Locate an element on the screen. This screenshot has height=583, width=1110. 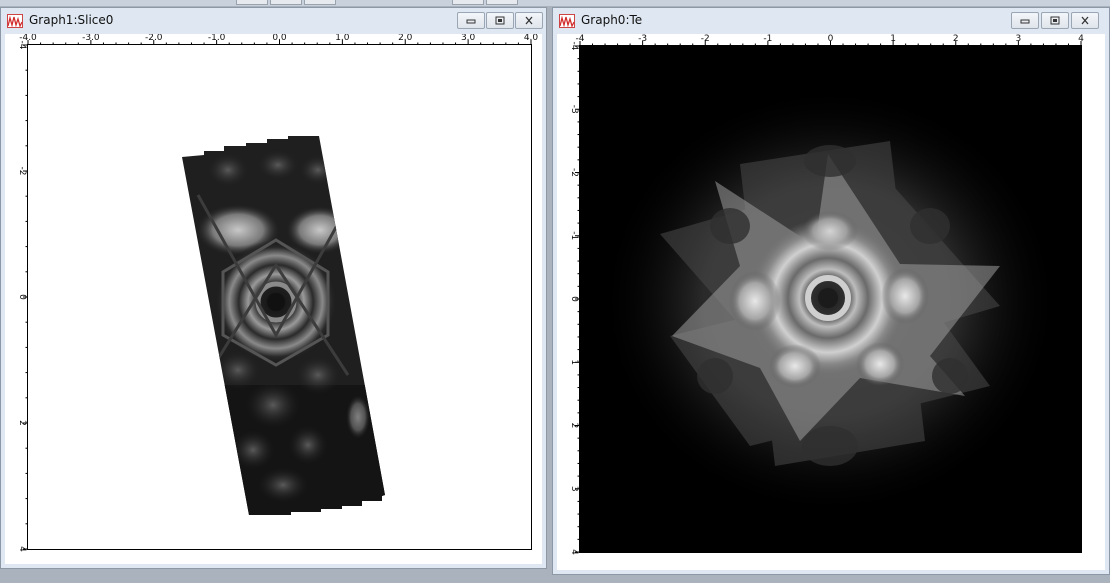
x-tick-label: 2 is located at coordinates (956, 39).